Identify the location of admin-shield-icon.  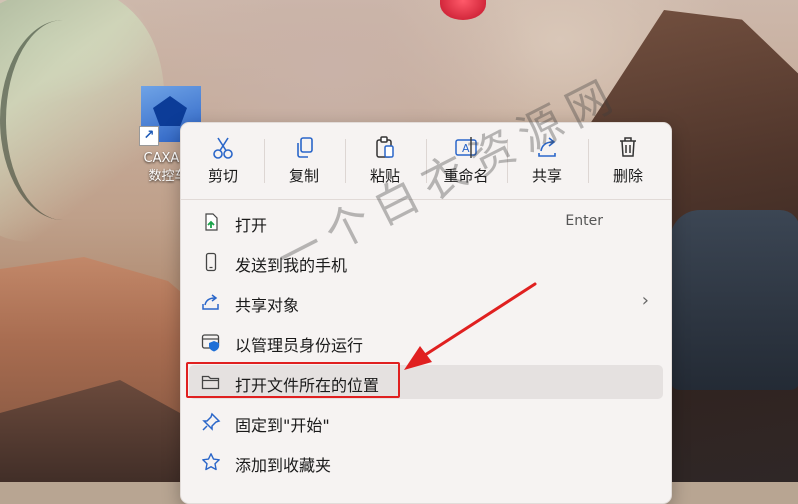
(210, 343).